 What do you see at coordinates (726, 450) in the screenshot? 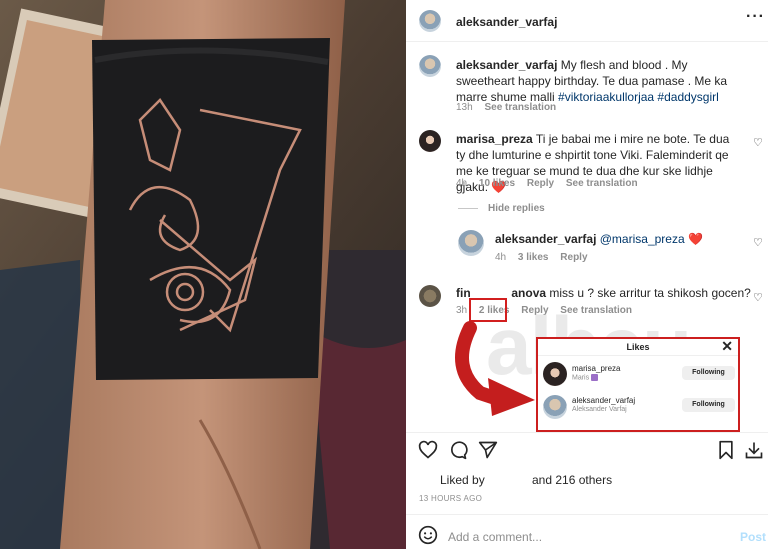
I see `bookmark-icon` at bounding box center [726, 450].